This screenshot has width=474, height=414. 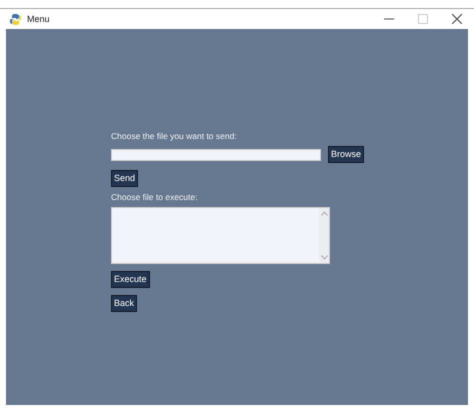 What do you see at coordinates (216, 154) in the screenshot?
I see `file-path-field` at bounding box center [216, 154].